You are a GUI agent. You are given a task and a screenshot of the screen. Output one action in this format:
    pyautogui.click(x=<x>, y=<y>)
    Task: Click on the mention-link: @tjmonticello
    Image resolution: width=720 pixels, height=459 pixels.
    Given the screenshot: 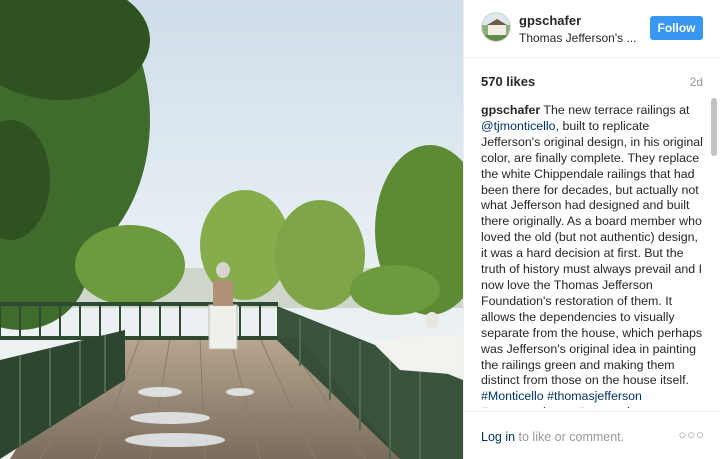 What is the action you would take?
    pyautogui.click(x=518, y=126)
    